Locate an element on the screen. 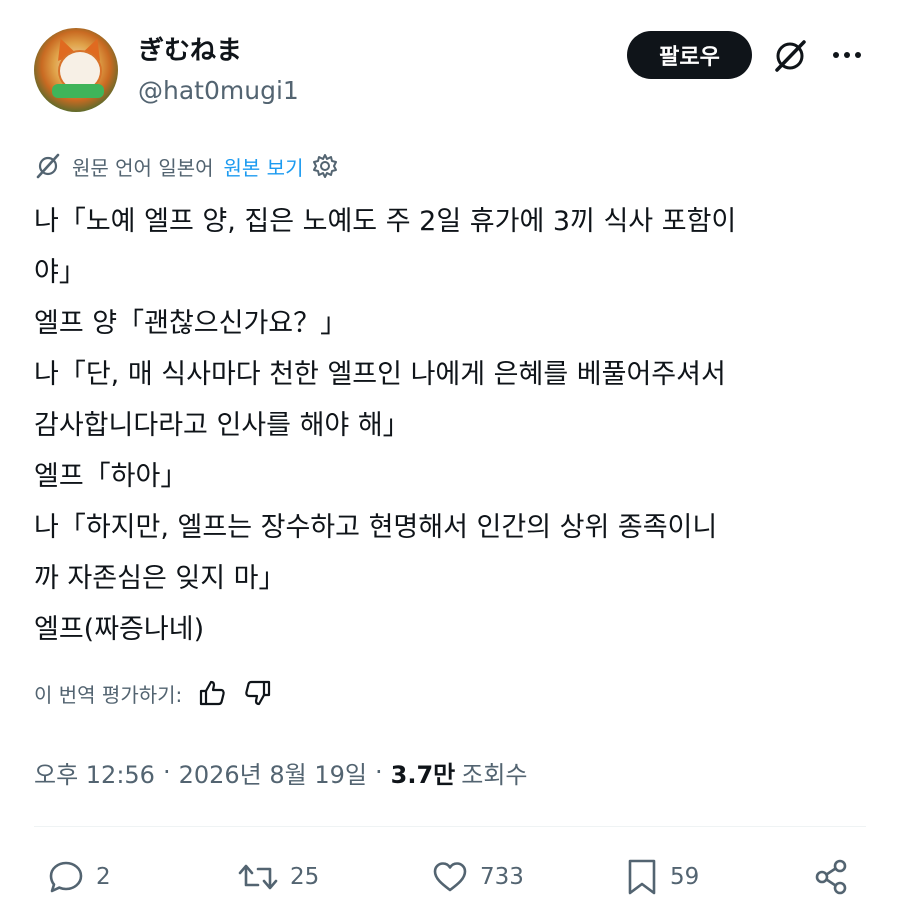 This screenshot has width=900, height=924. post-time: 오후 12:56 is located at coordinates (94, 772).